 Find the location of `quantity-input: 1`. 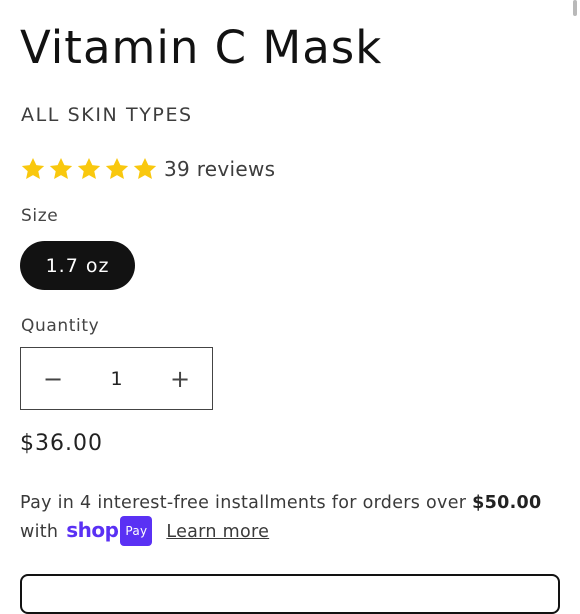

quantity-input: 1 is located at coordinates (116, 379).